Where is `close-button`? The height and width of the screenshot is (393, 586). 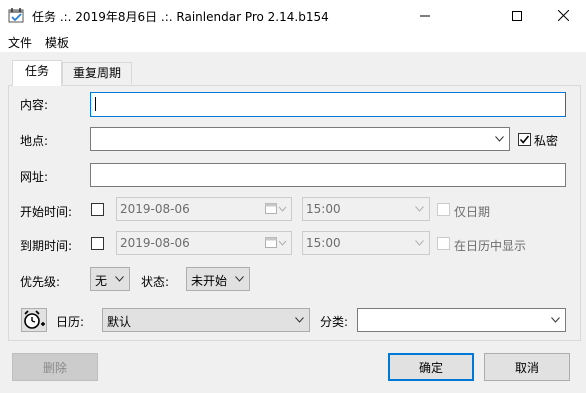 close-button is located at coordinates (563, 15).